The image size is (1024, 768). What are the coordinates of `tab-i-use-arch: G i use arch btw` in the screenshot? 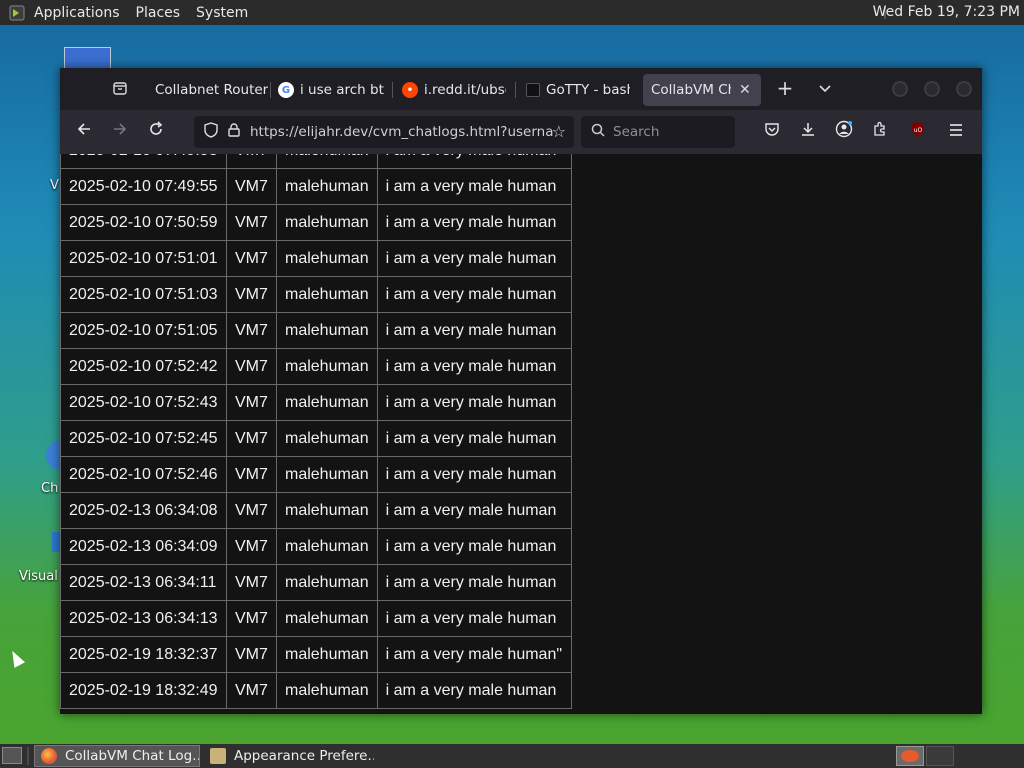 It's located at (331, 90).